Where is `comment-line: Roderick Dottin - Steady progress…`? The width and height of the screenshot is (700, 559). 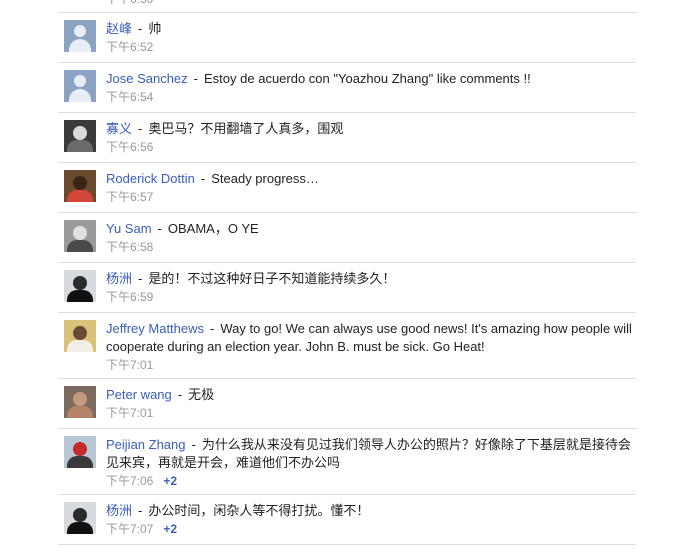
comment-line: Roderick Dottin - Steady progress… is located at coordinates (371, 179).